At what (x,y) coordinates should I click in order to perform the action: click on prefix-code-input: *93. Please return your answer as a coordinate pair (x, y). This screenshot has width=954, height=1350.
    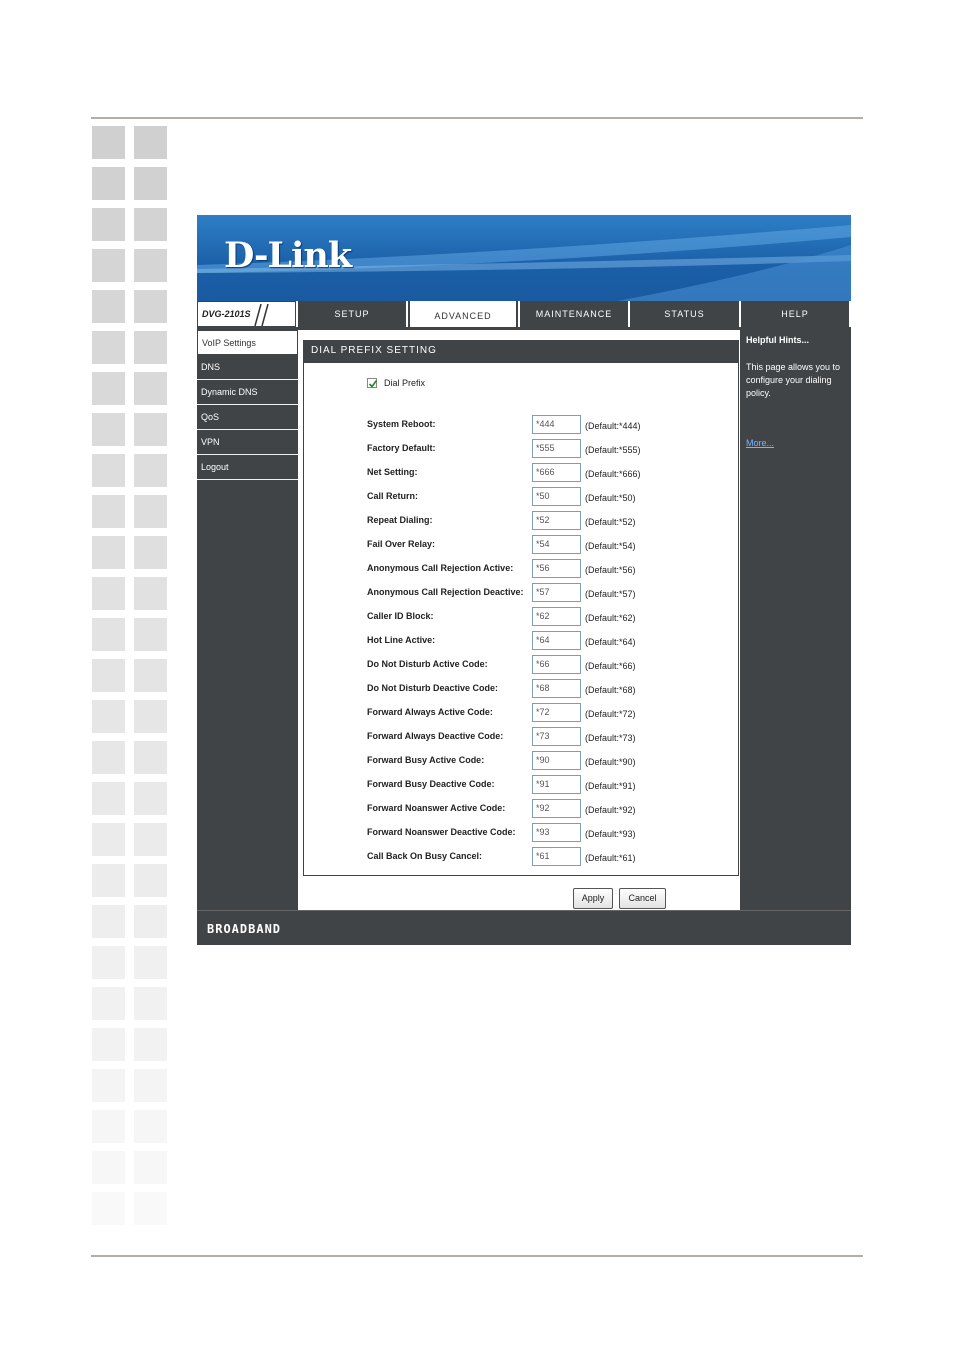
    Looking at the image, I should click on (556, 832).